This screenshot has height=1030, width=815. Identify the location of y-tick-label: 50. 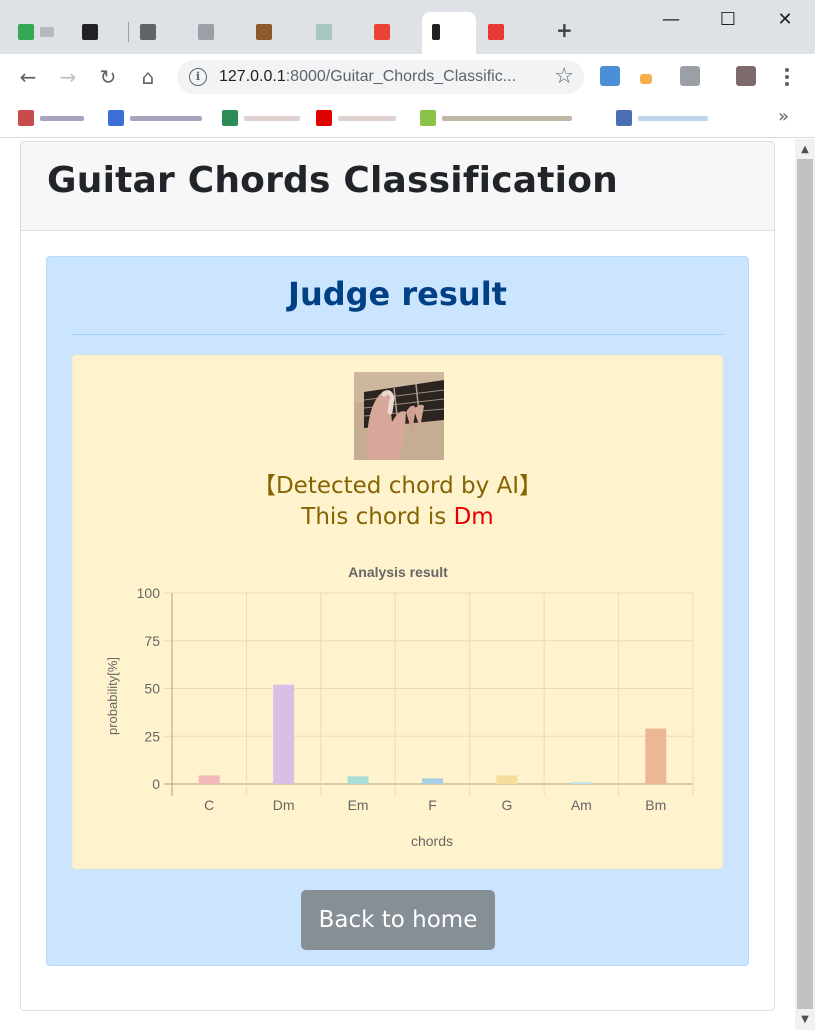
(152, 689).